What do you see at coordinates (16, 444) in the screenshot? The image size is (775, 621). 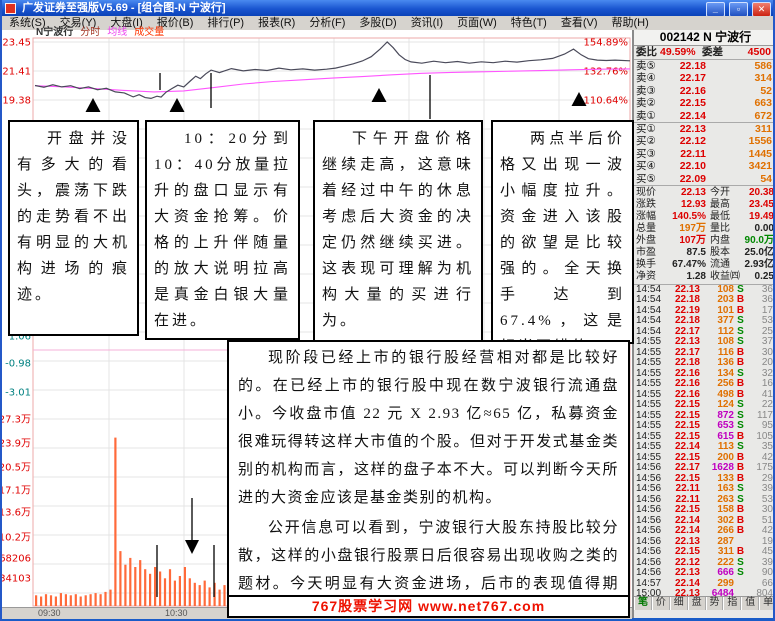 I see `svg-text: 23.9万` at bounding box center [16, 444].